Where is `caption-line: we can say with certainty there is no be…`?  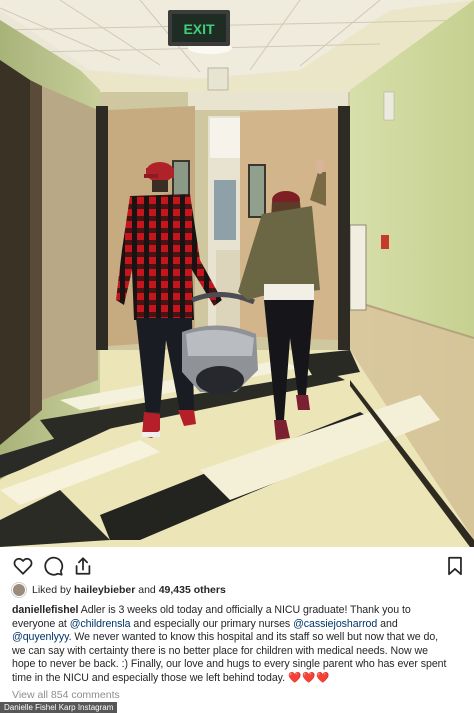
caption-line: we can say with certainty there is no be… is located at coordinates (238, 652).